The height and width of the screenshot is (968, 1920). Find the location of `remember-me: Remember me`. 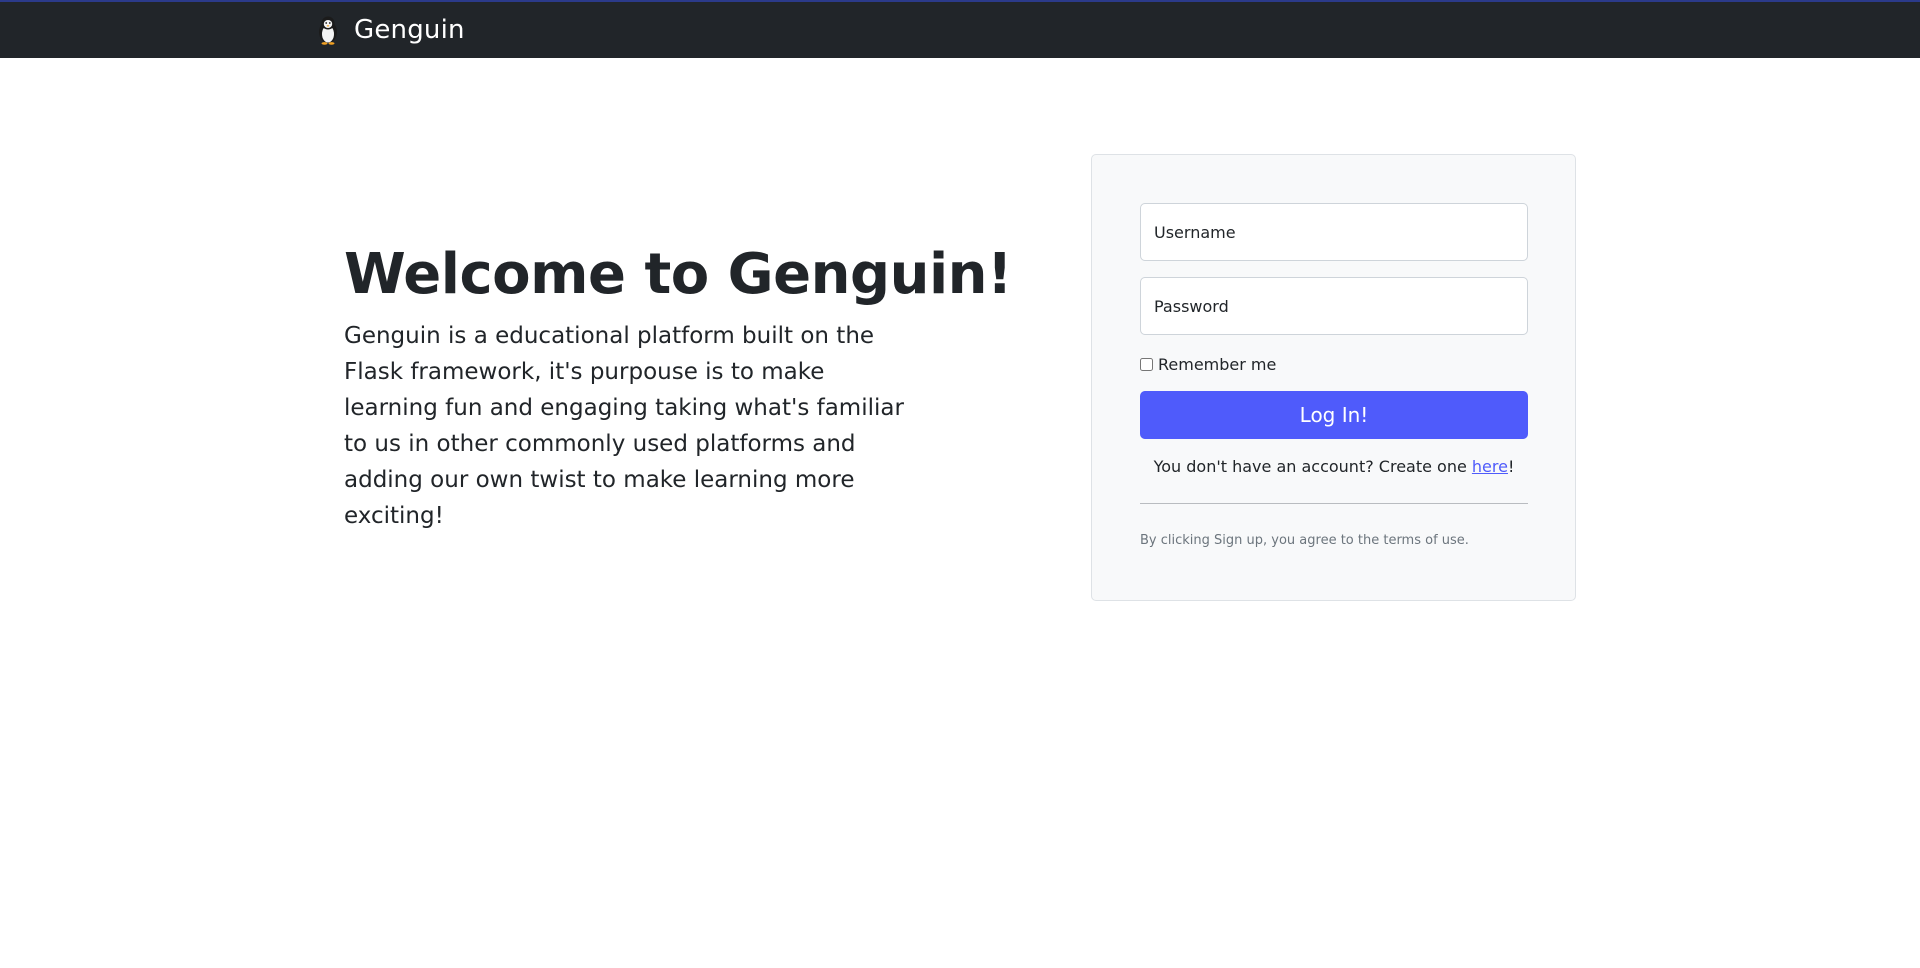

remember-me: Remember me is located at coordinates (1208, 364).